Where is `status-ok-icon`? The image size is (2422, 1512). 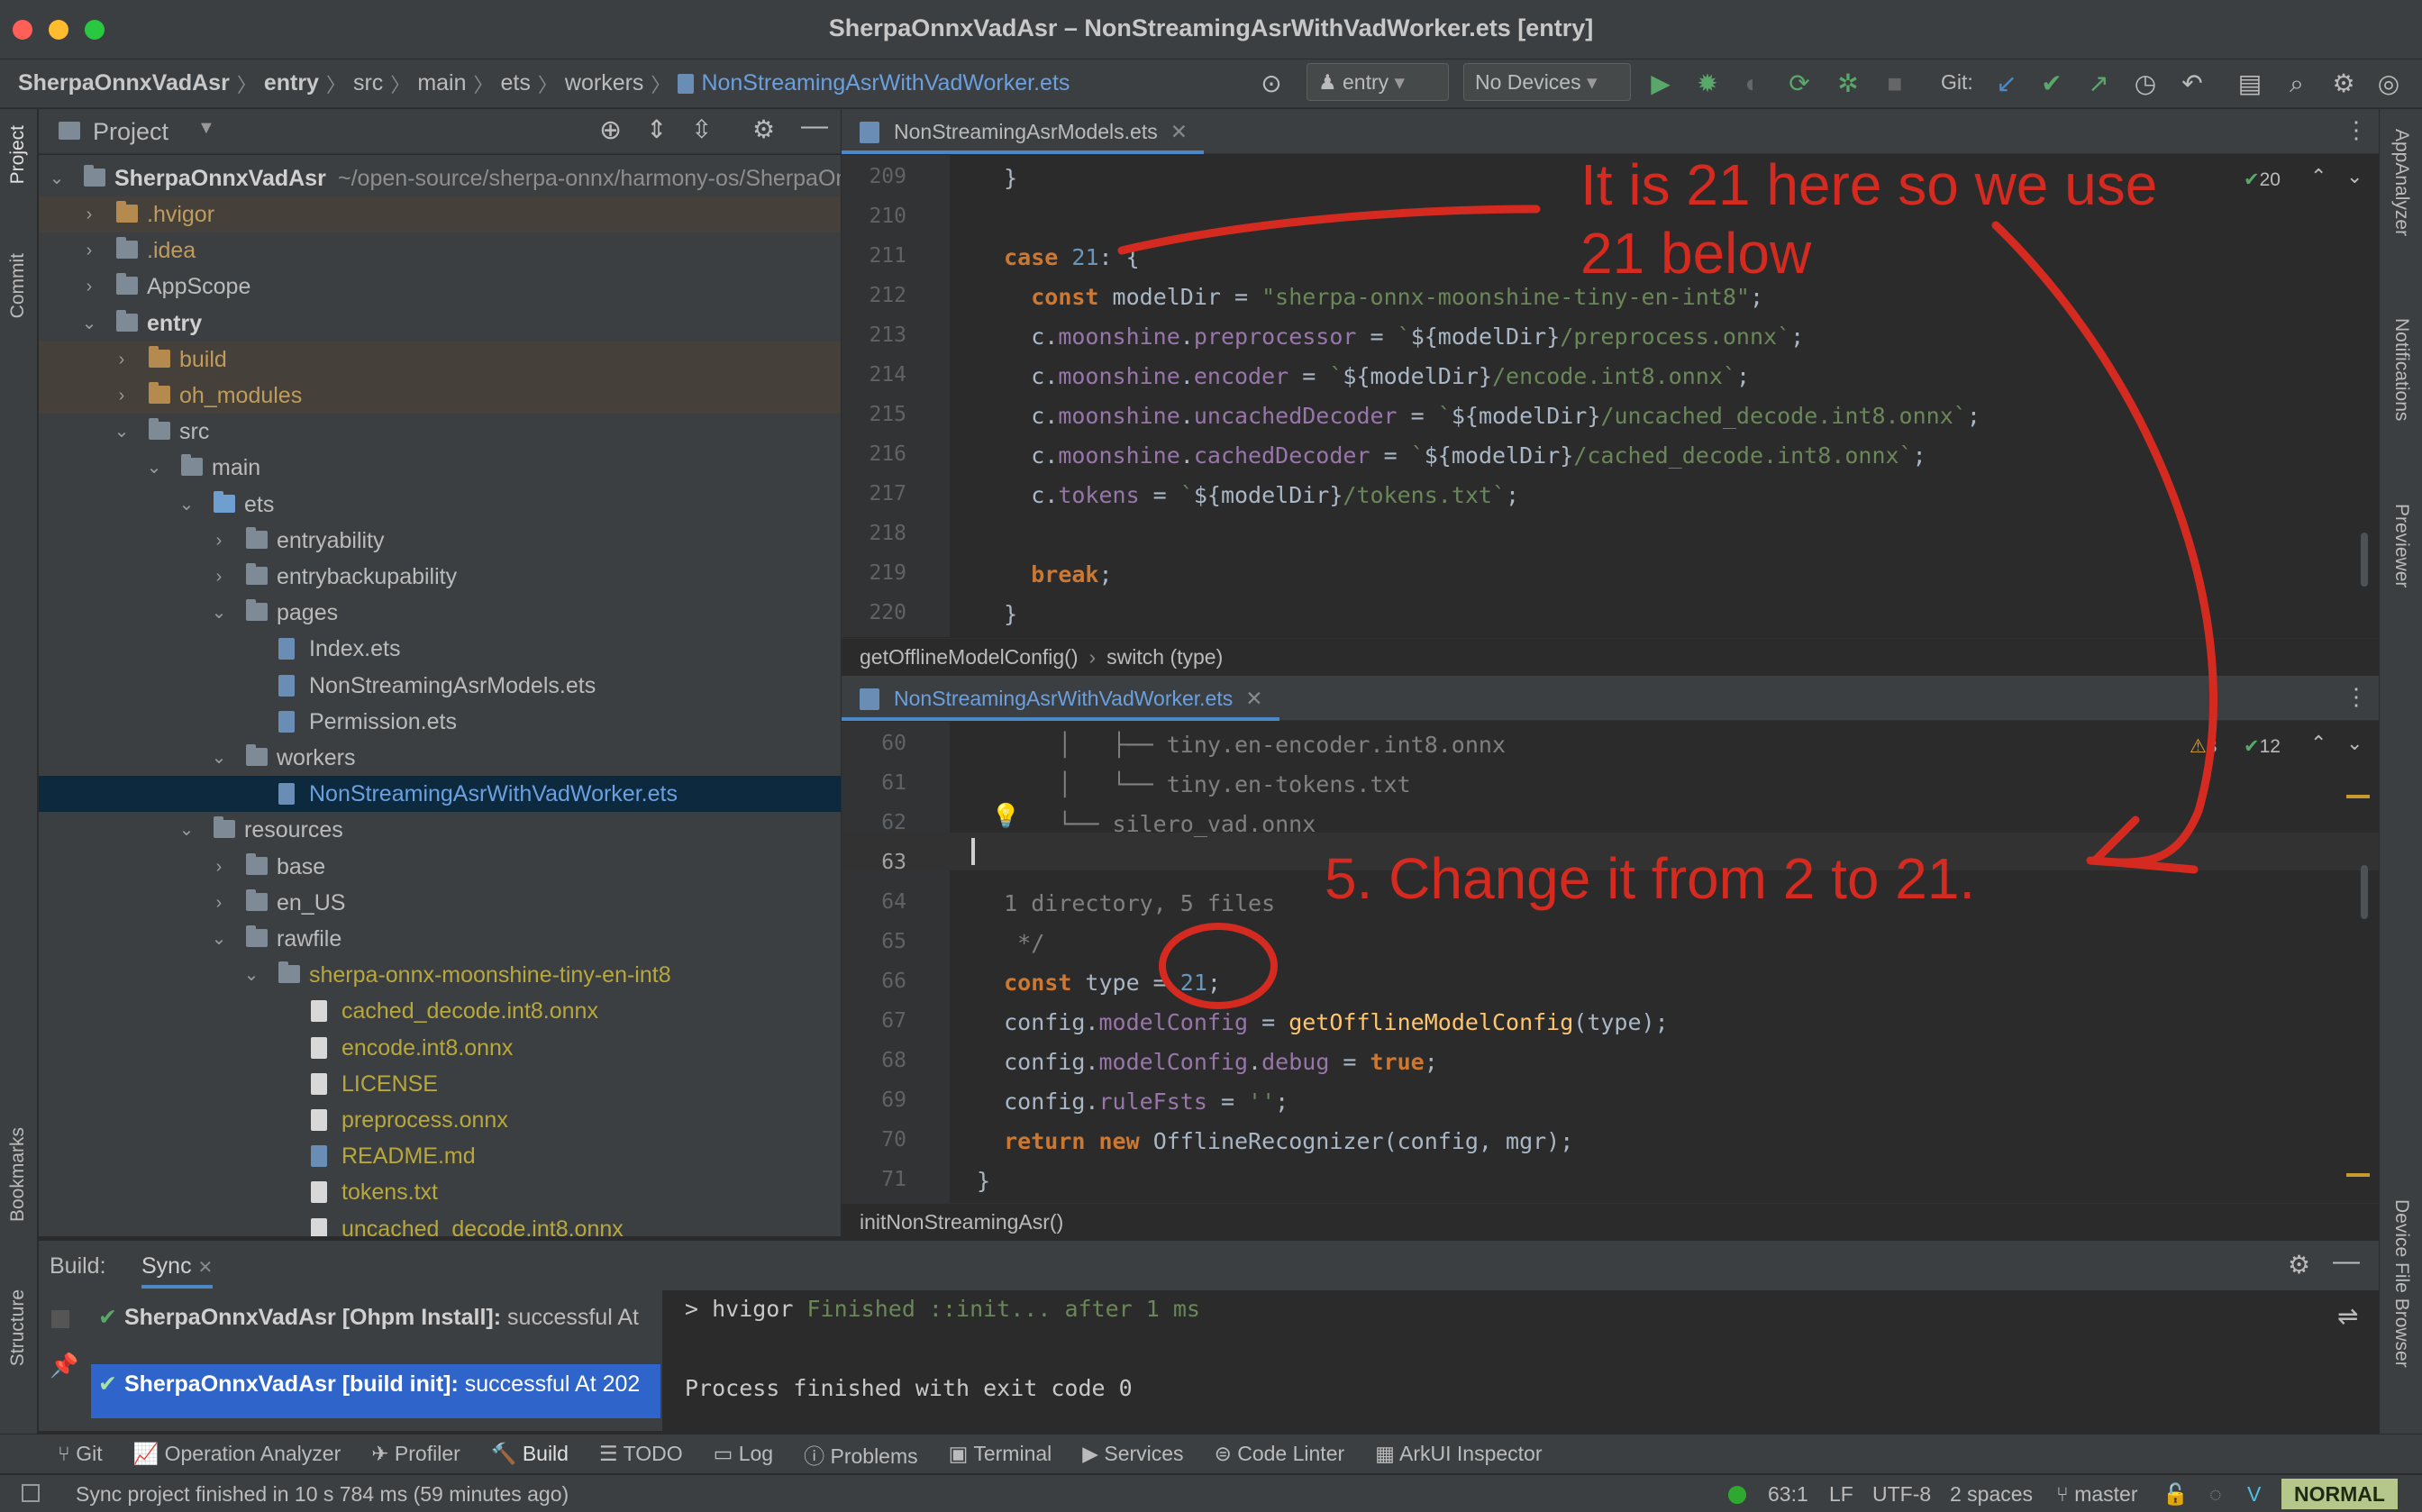
status-ok-icon is located at coordinates (1737, 1495).